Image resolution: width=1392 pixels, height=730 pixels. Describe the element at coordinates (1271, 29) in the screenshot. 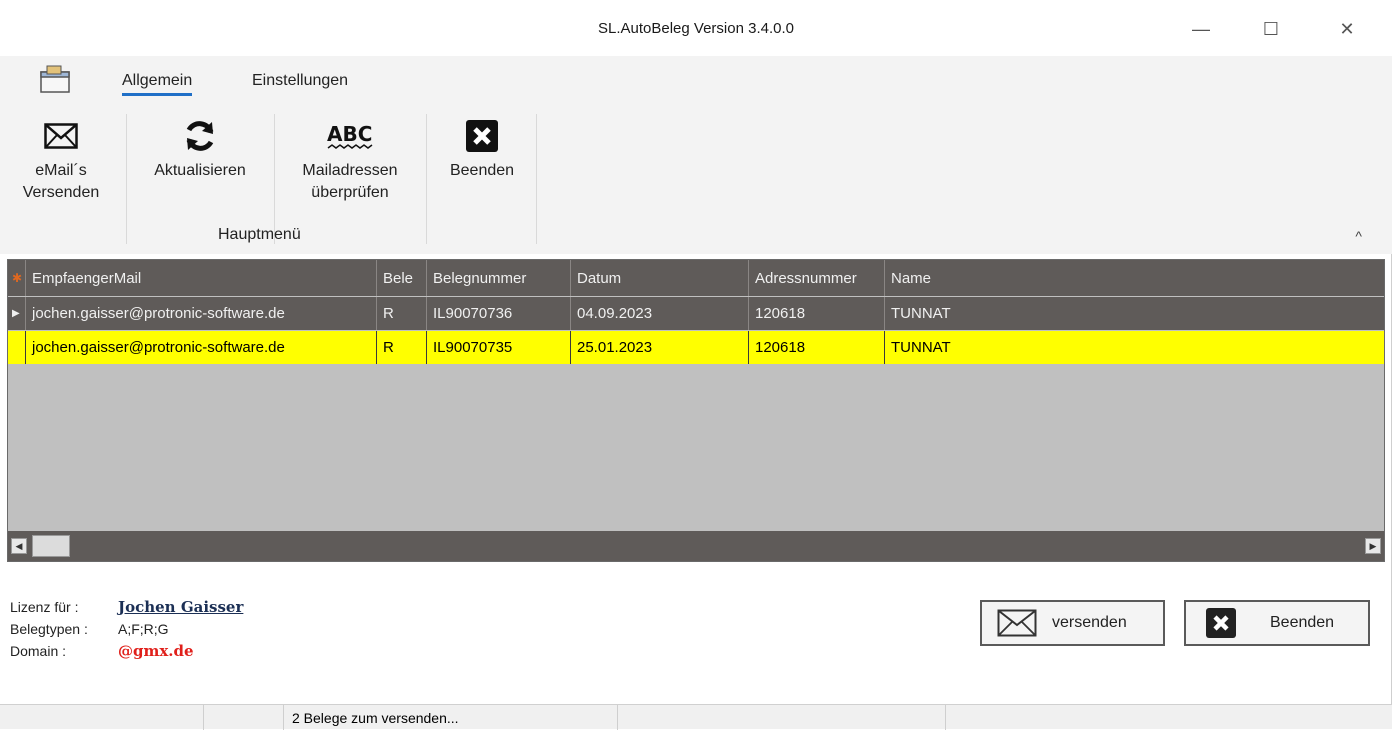

I see `maximize-button: ☐` at that location.